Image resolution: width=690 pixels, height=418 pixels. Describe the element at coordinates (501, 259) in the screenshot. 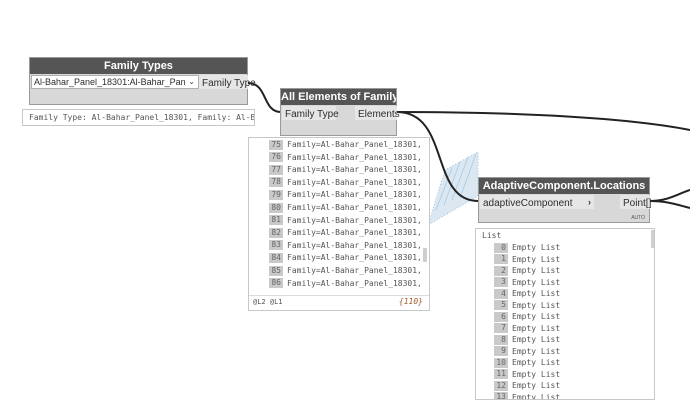

I see `list-index: 1` at that location.